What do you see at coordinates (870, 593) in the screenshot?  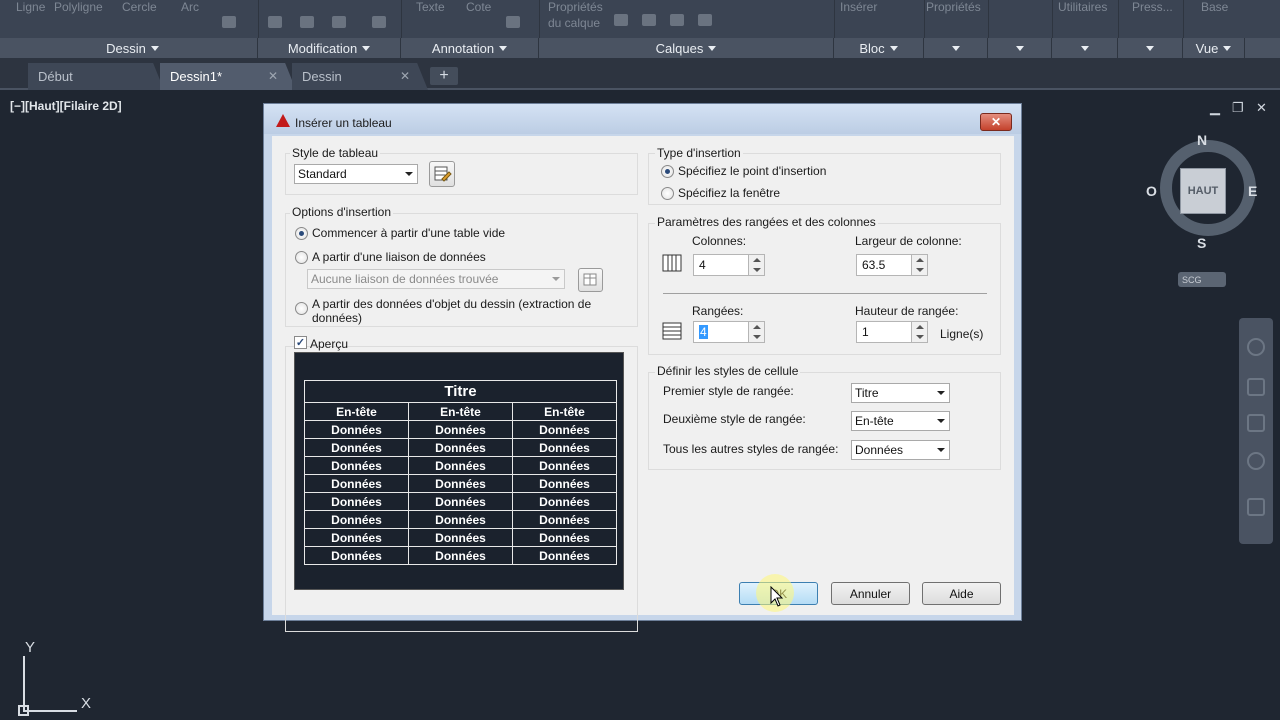 I see `cancel-button: Annuler` at bounding box center [870, 593].